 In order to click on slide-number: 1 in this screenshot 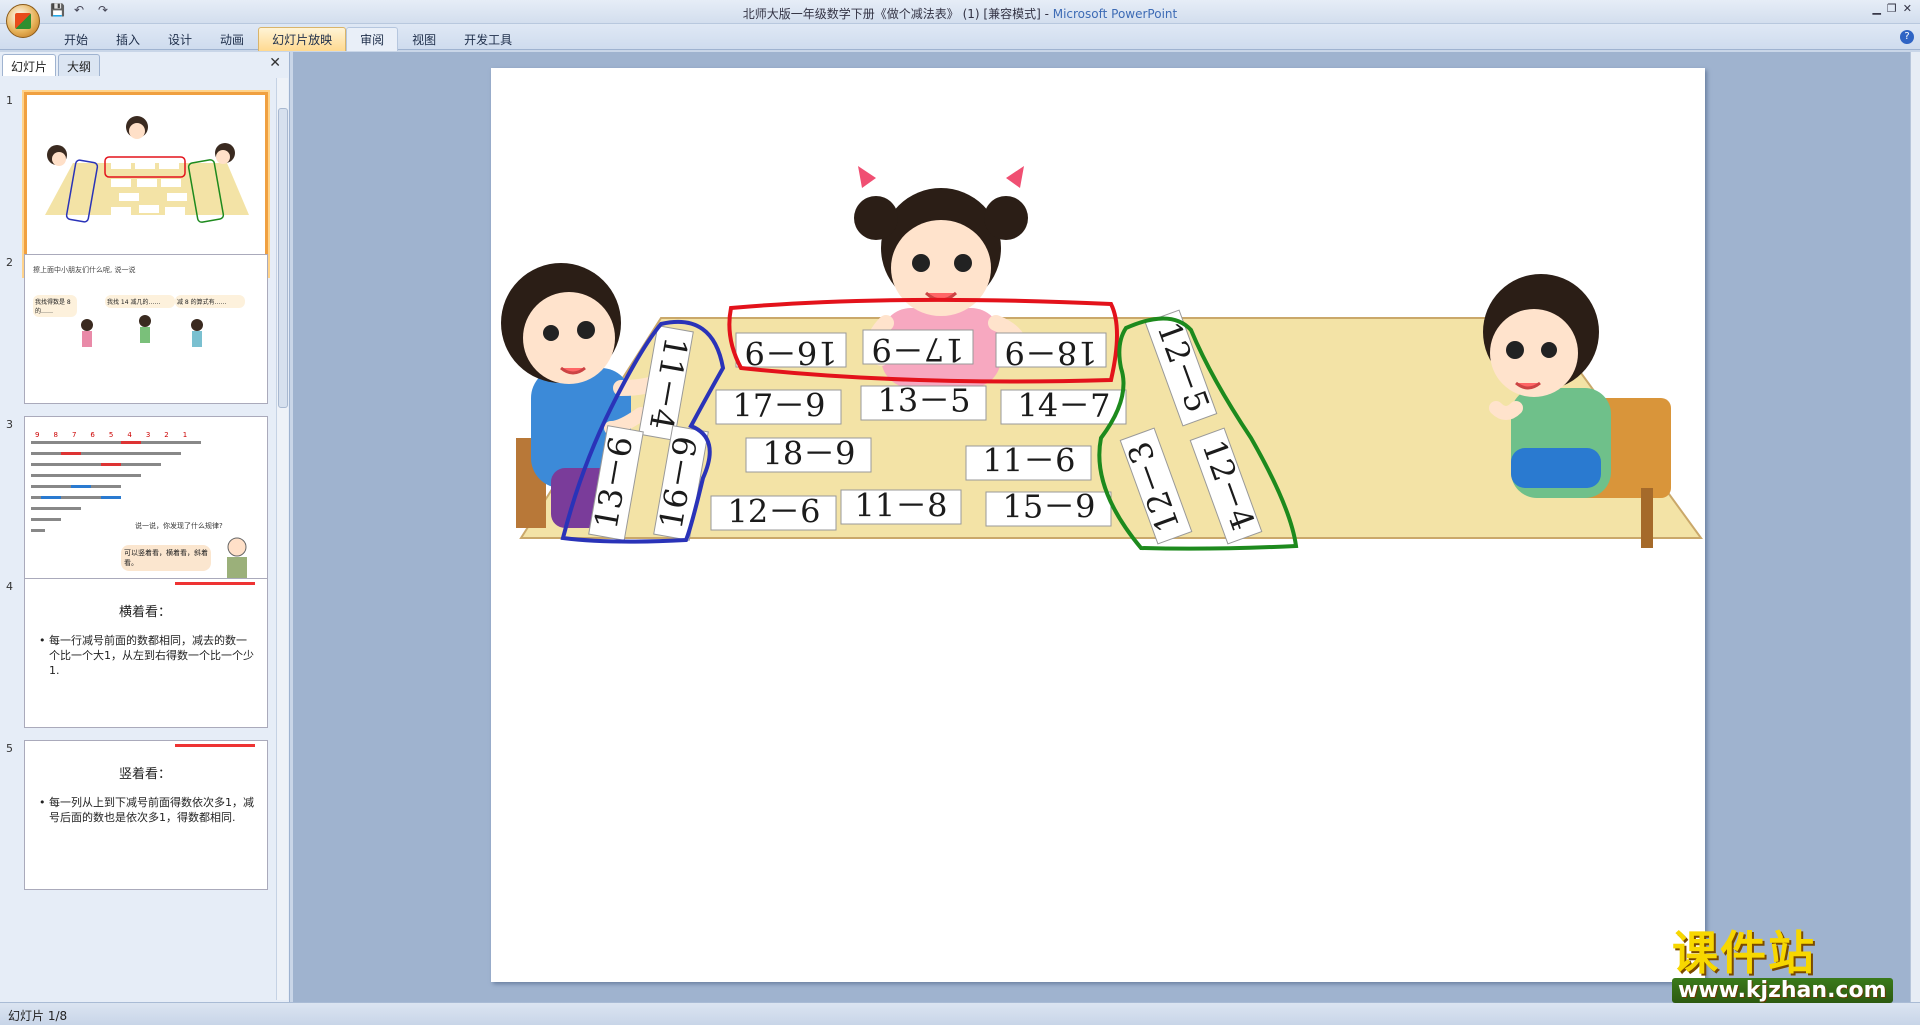, I will do `click(9, 100)`.